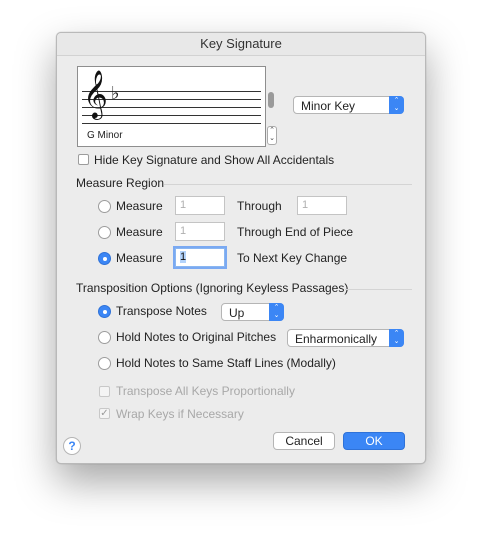 Image resolution: width=480 pixels, height=543 pixels. I want to click on measure-start-value: 1, so click(183, 257).